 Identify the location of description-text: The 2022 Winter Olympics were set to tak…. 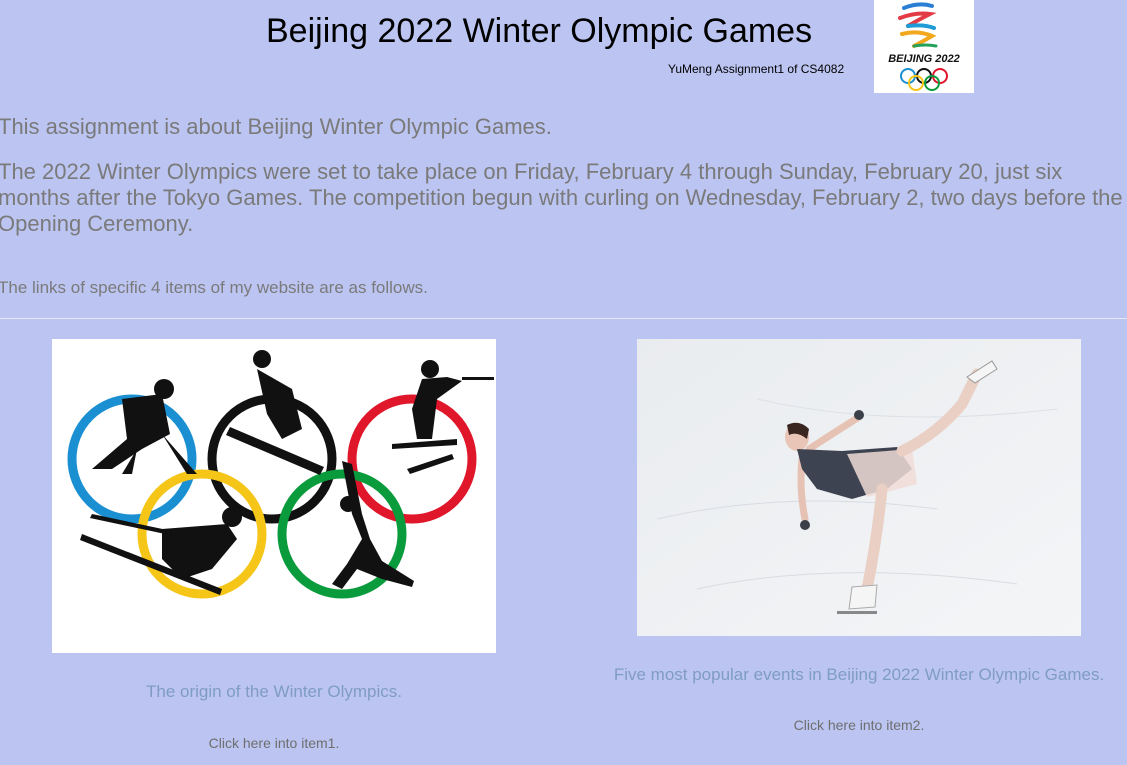
(561, 197).